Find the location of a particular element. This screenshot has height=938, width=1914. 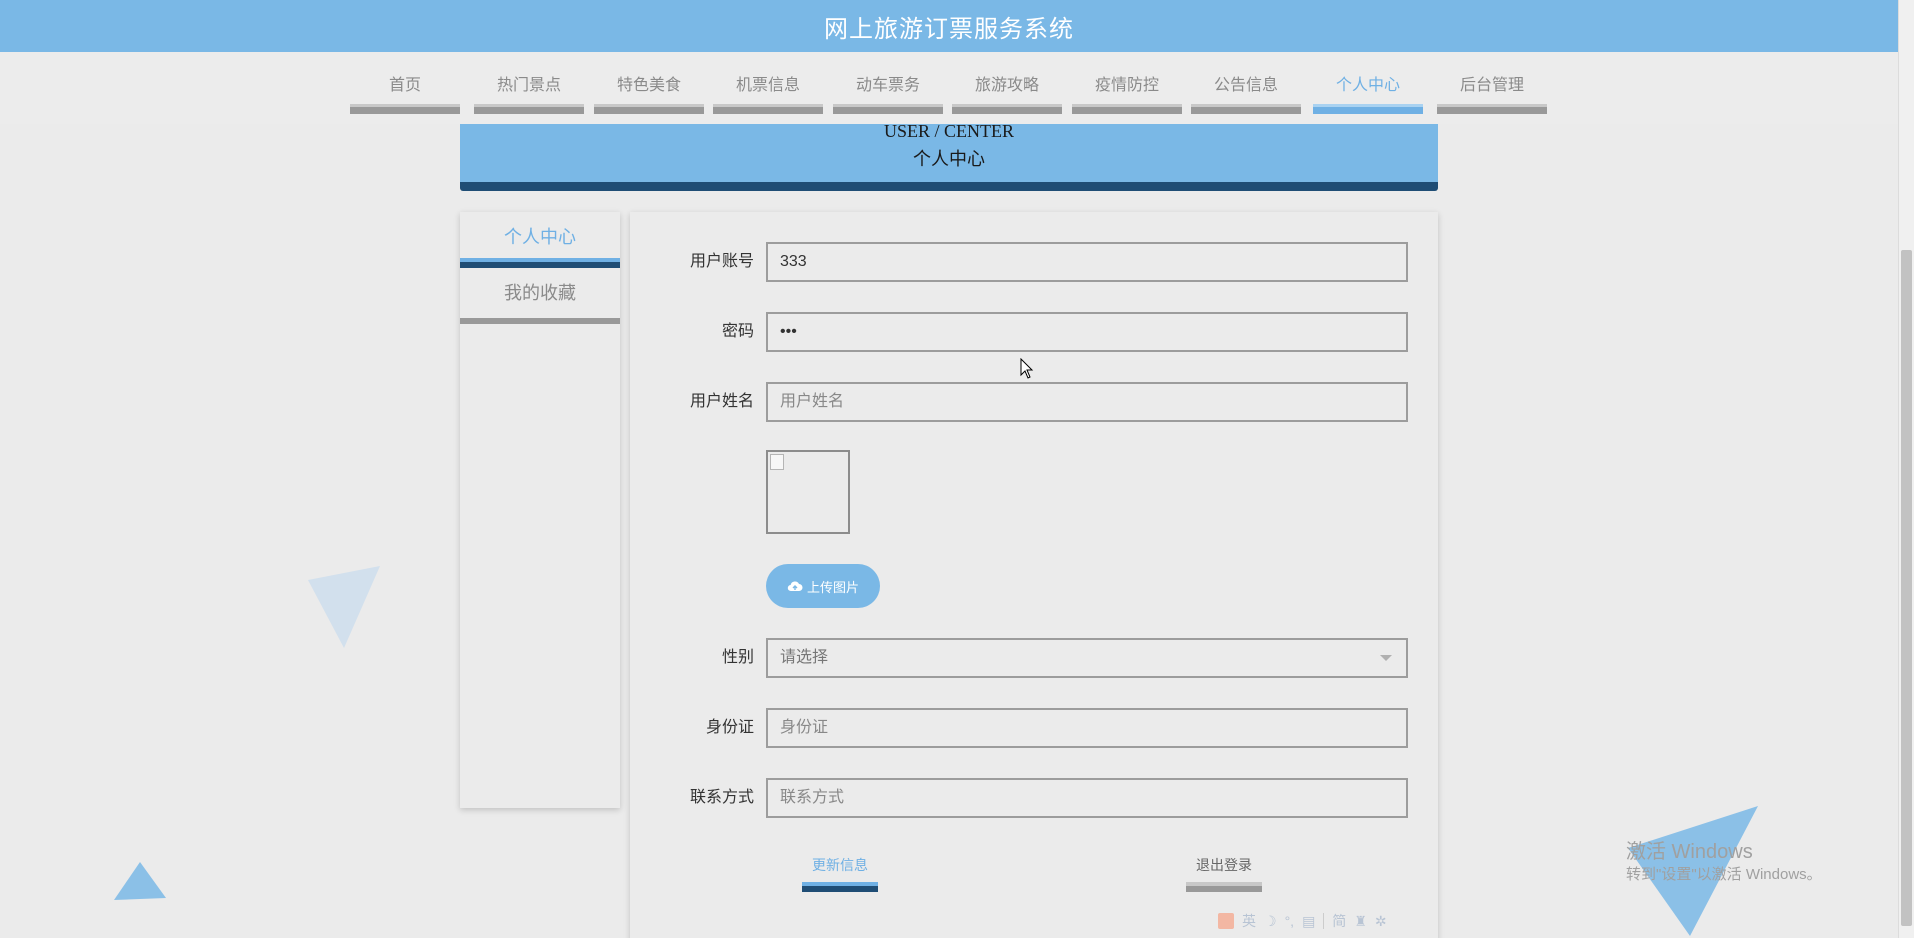

password-row: 密码 is located at coordinates (1034, 332).